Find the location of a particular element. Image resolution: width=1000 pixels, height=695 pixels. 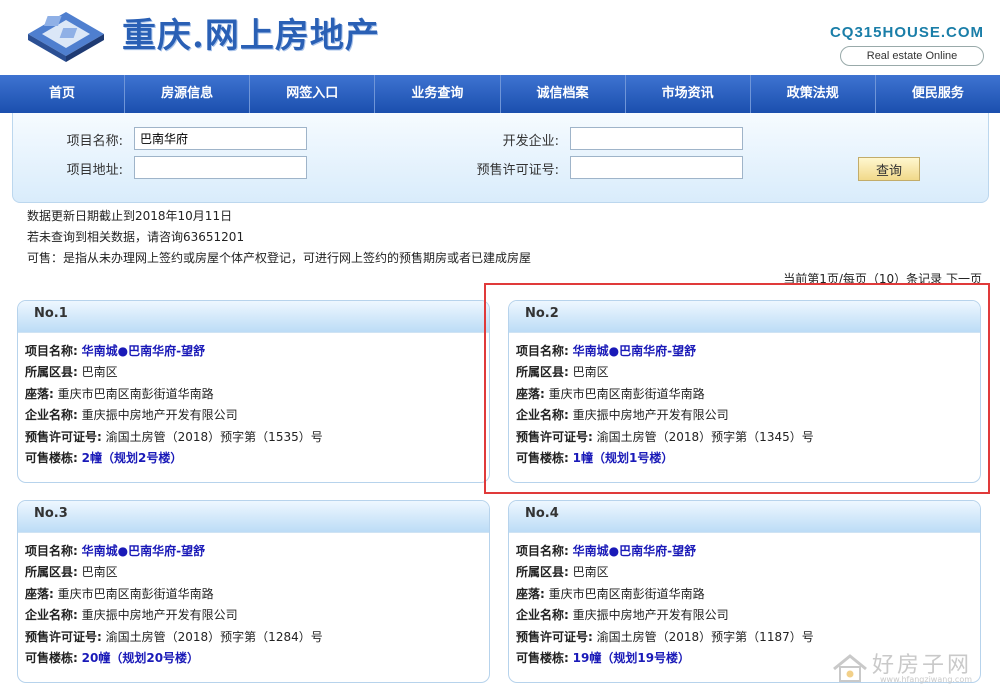

brand-subtitle: Real estate Online is located at coordinates (912, 56).